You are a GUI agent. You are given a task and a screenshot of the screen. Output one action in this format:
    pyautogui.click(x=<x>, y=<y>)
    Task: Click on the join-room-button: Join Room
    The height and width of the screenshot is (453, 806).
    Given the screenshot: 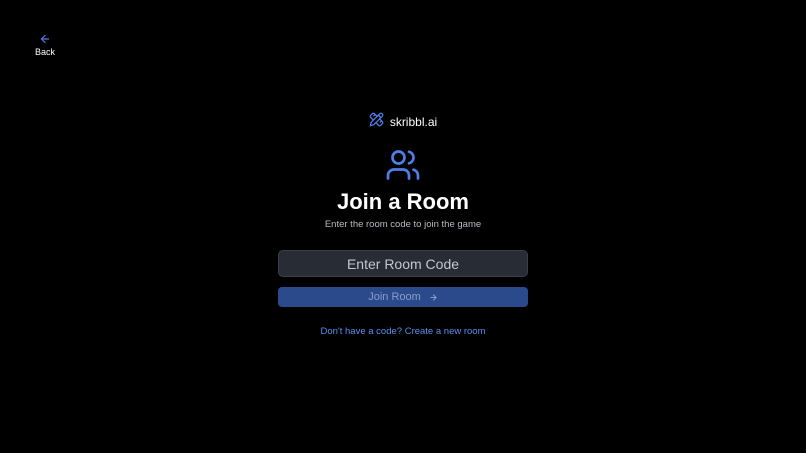 What is the action you would take?
    pyautogui.click(x=403, y=297)
    